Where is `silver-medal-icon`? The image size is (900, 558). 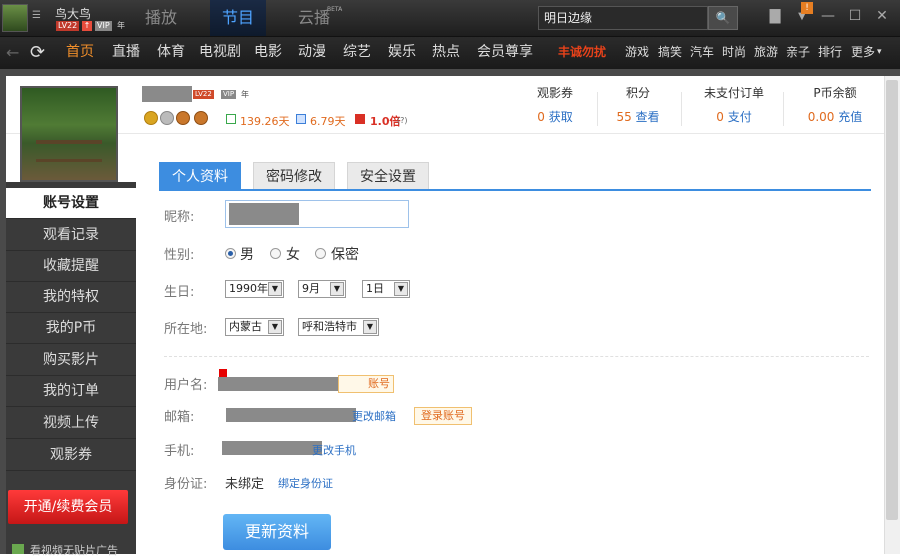 silver-medal-icon is located at coordinates (167, 118).